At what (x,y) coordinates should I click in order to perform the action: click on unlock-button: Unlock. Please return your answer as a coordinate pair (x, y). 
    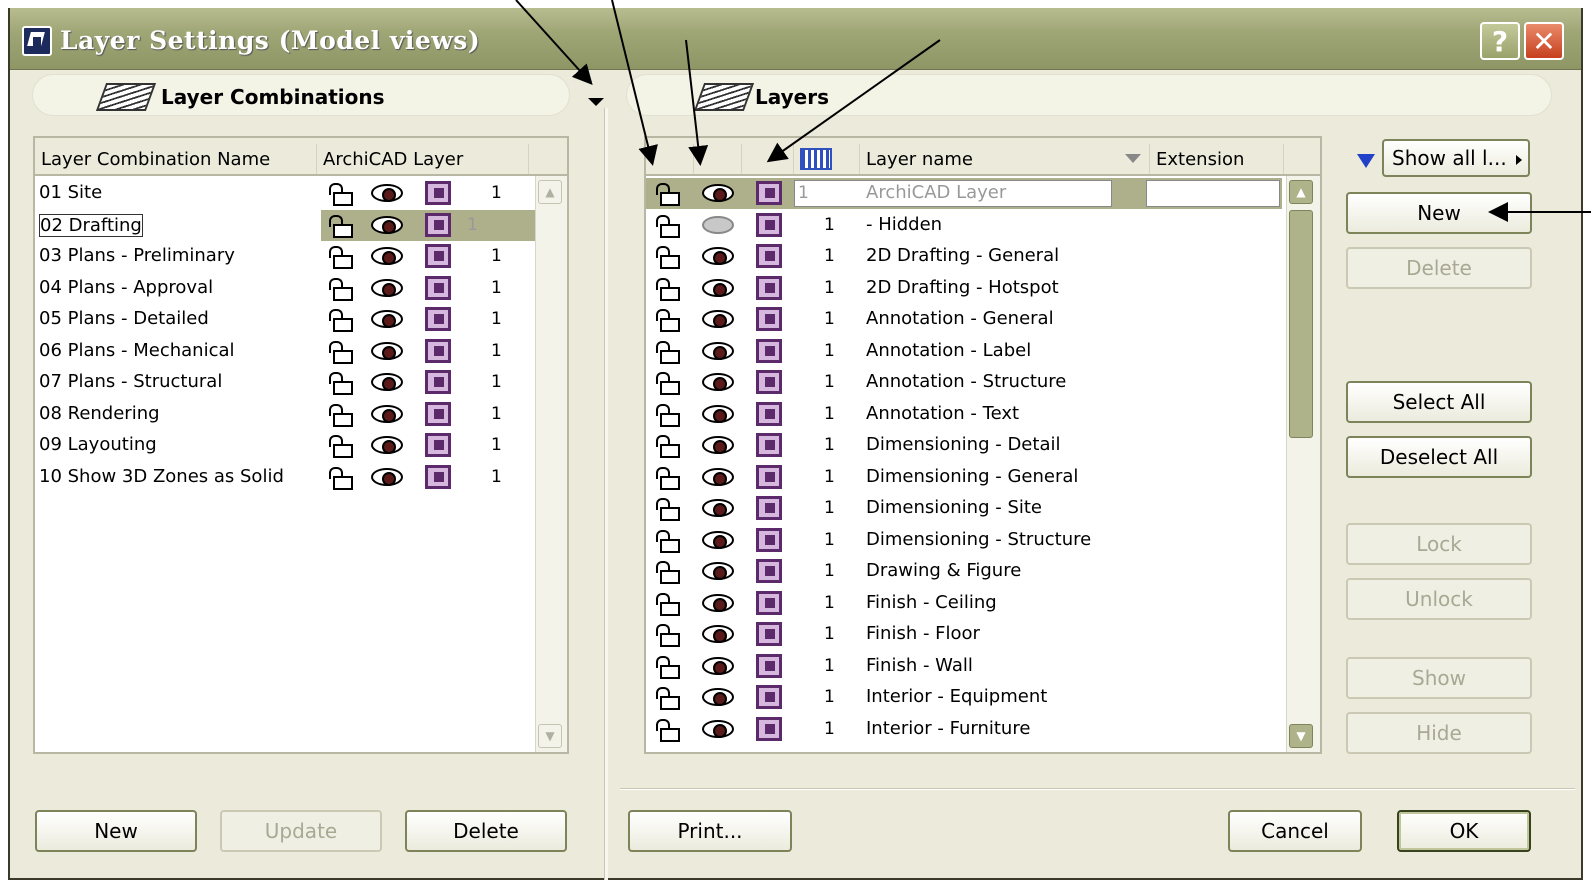
    Looking at the image, I should click on (1439, 599).